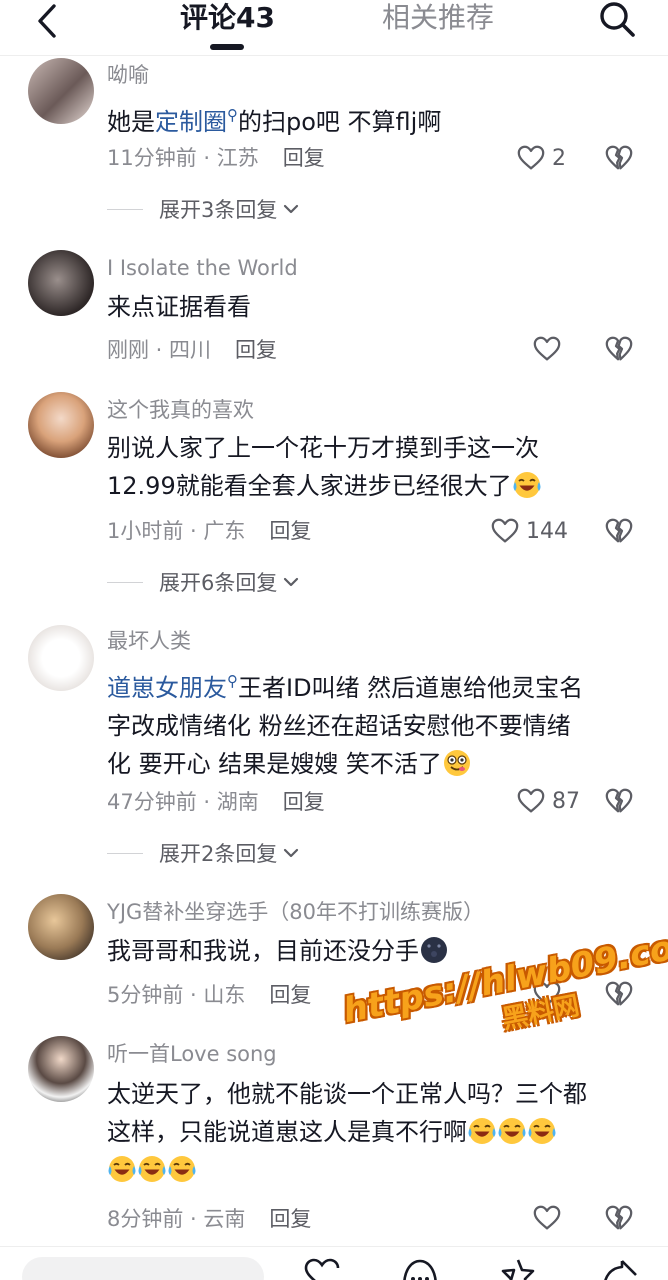 The height and width of the screenshot is (1280, 668). I want to click on comment-text-line: 字改成情绪化 粉丝还在超话安慰他不要情绪, so click(339, 726).